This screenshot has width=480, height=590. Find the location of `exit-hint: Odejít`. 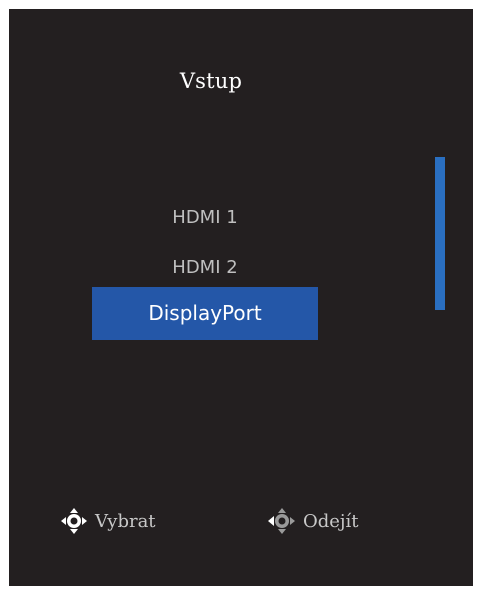

exit-hint: Odejít is located at coordinates (313, 521).